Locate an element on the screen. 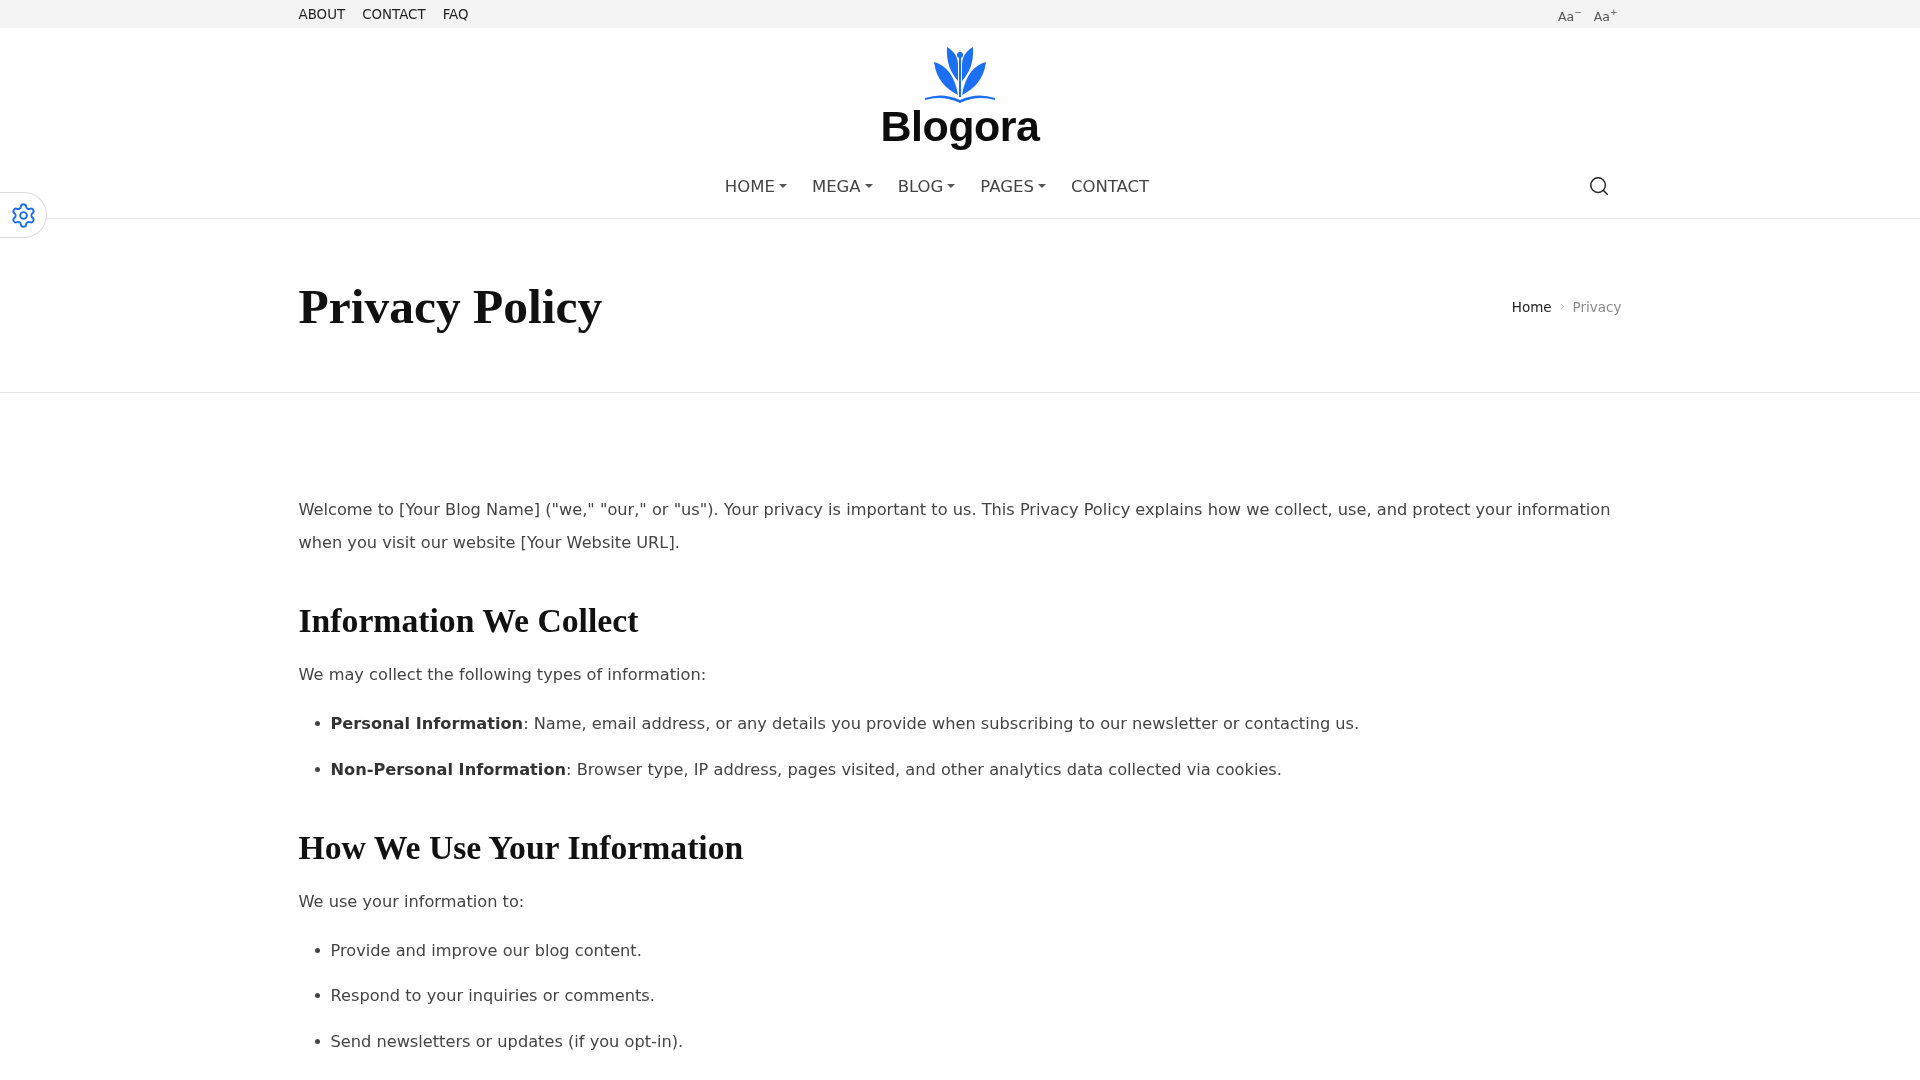 The width and height of the screenshot is (1920, 1080). nav-link: BLOG is located at coordinates (926, 186).